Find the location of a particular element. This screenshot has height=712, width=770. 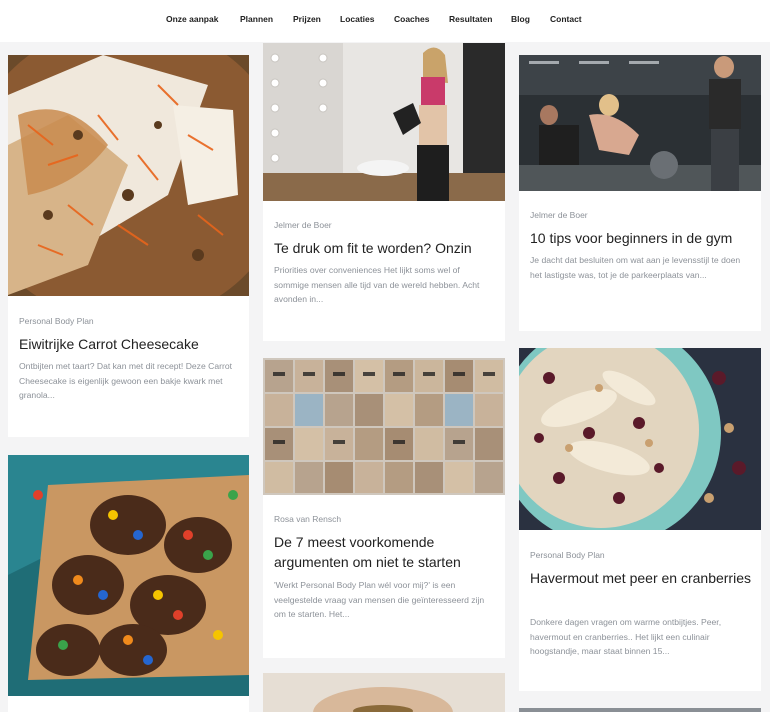

nav-blog: Blog is located at coordinates (520, 19).